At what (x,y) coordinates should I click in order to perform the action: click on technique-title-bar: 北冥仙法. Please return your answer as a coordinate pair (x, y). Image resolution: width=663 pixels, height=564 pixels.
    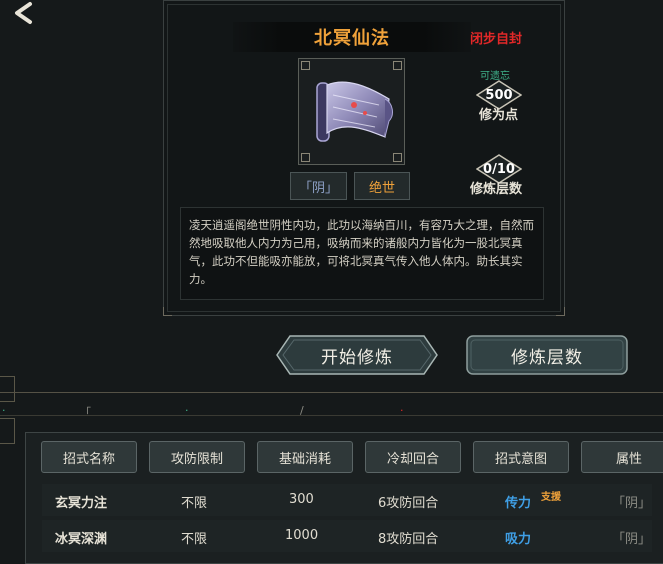
    Looking at the image, I should click on (352, 37).